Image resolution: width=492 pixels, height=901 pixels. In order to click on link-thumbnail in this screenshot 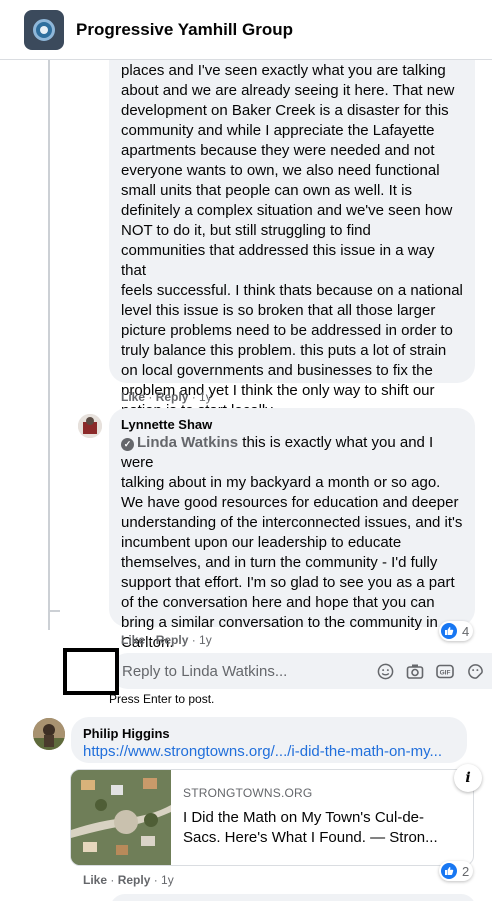, I will do `click(121, 817)`.